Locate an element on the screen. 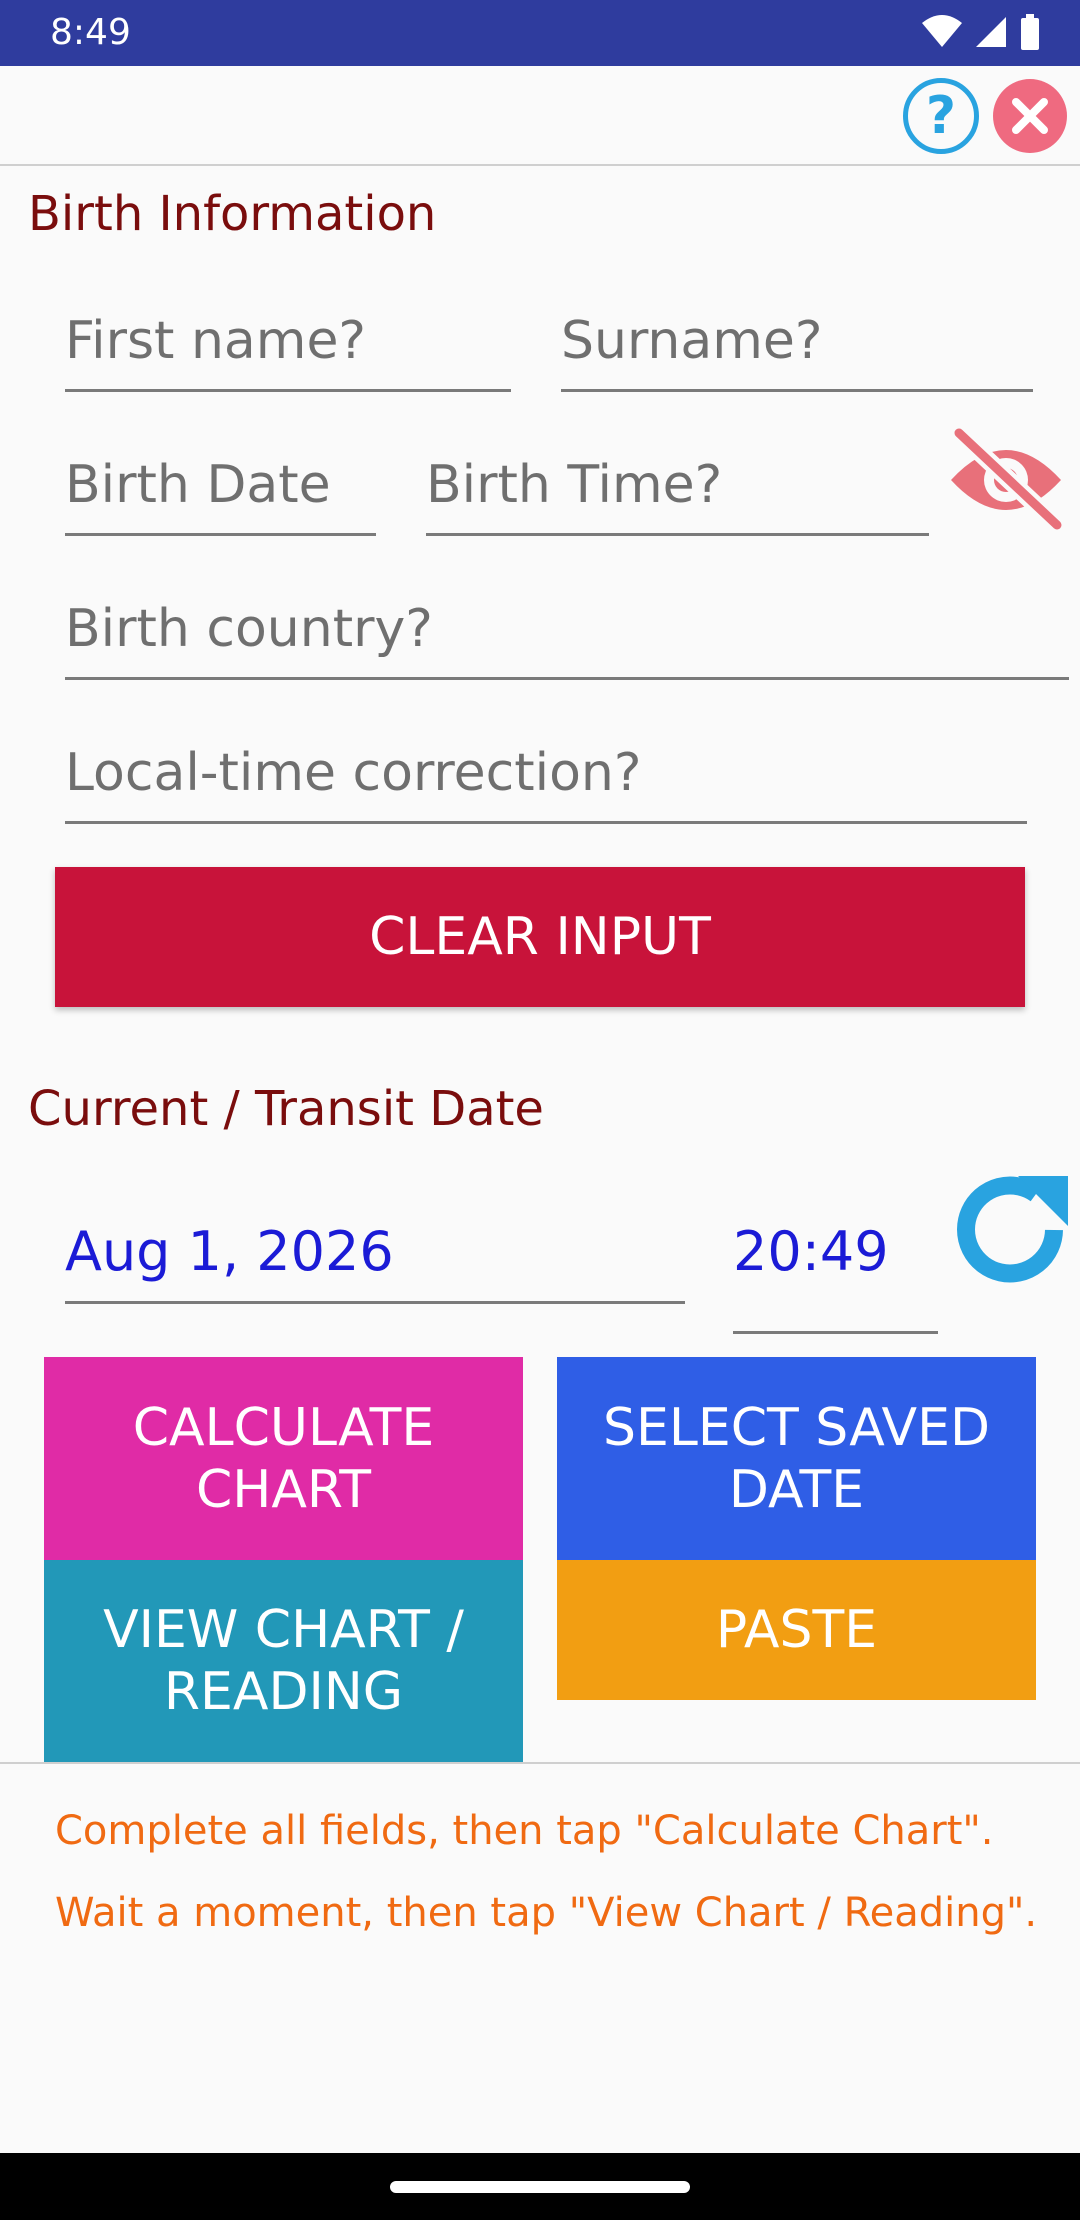  select-saved-date-button: SELECT SAVED DATE is located at coordinates (796, 1458).